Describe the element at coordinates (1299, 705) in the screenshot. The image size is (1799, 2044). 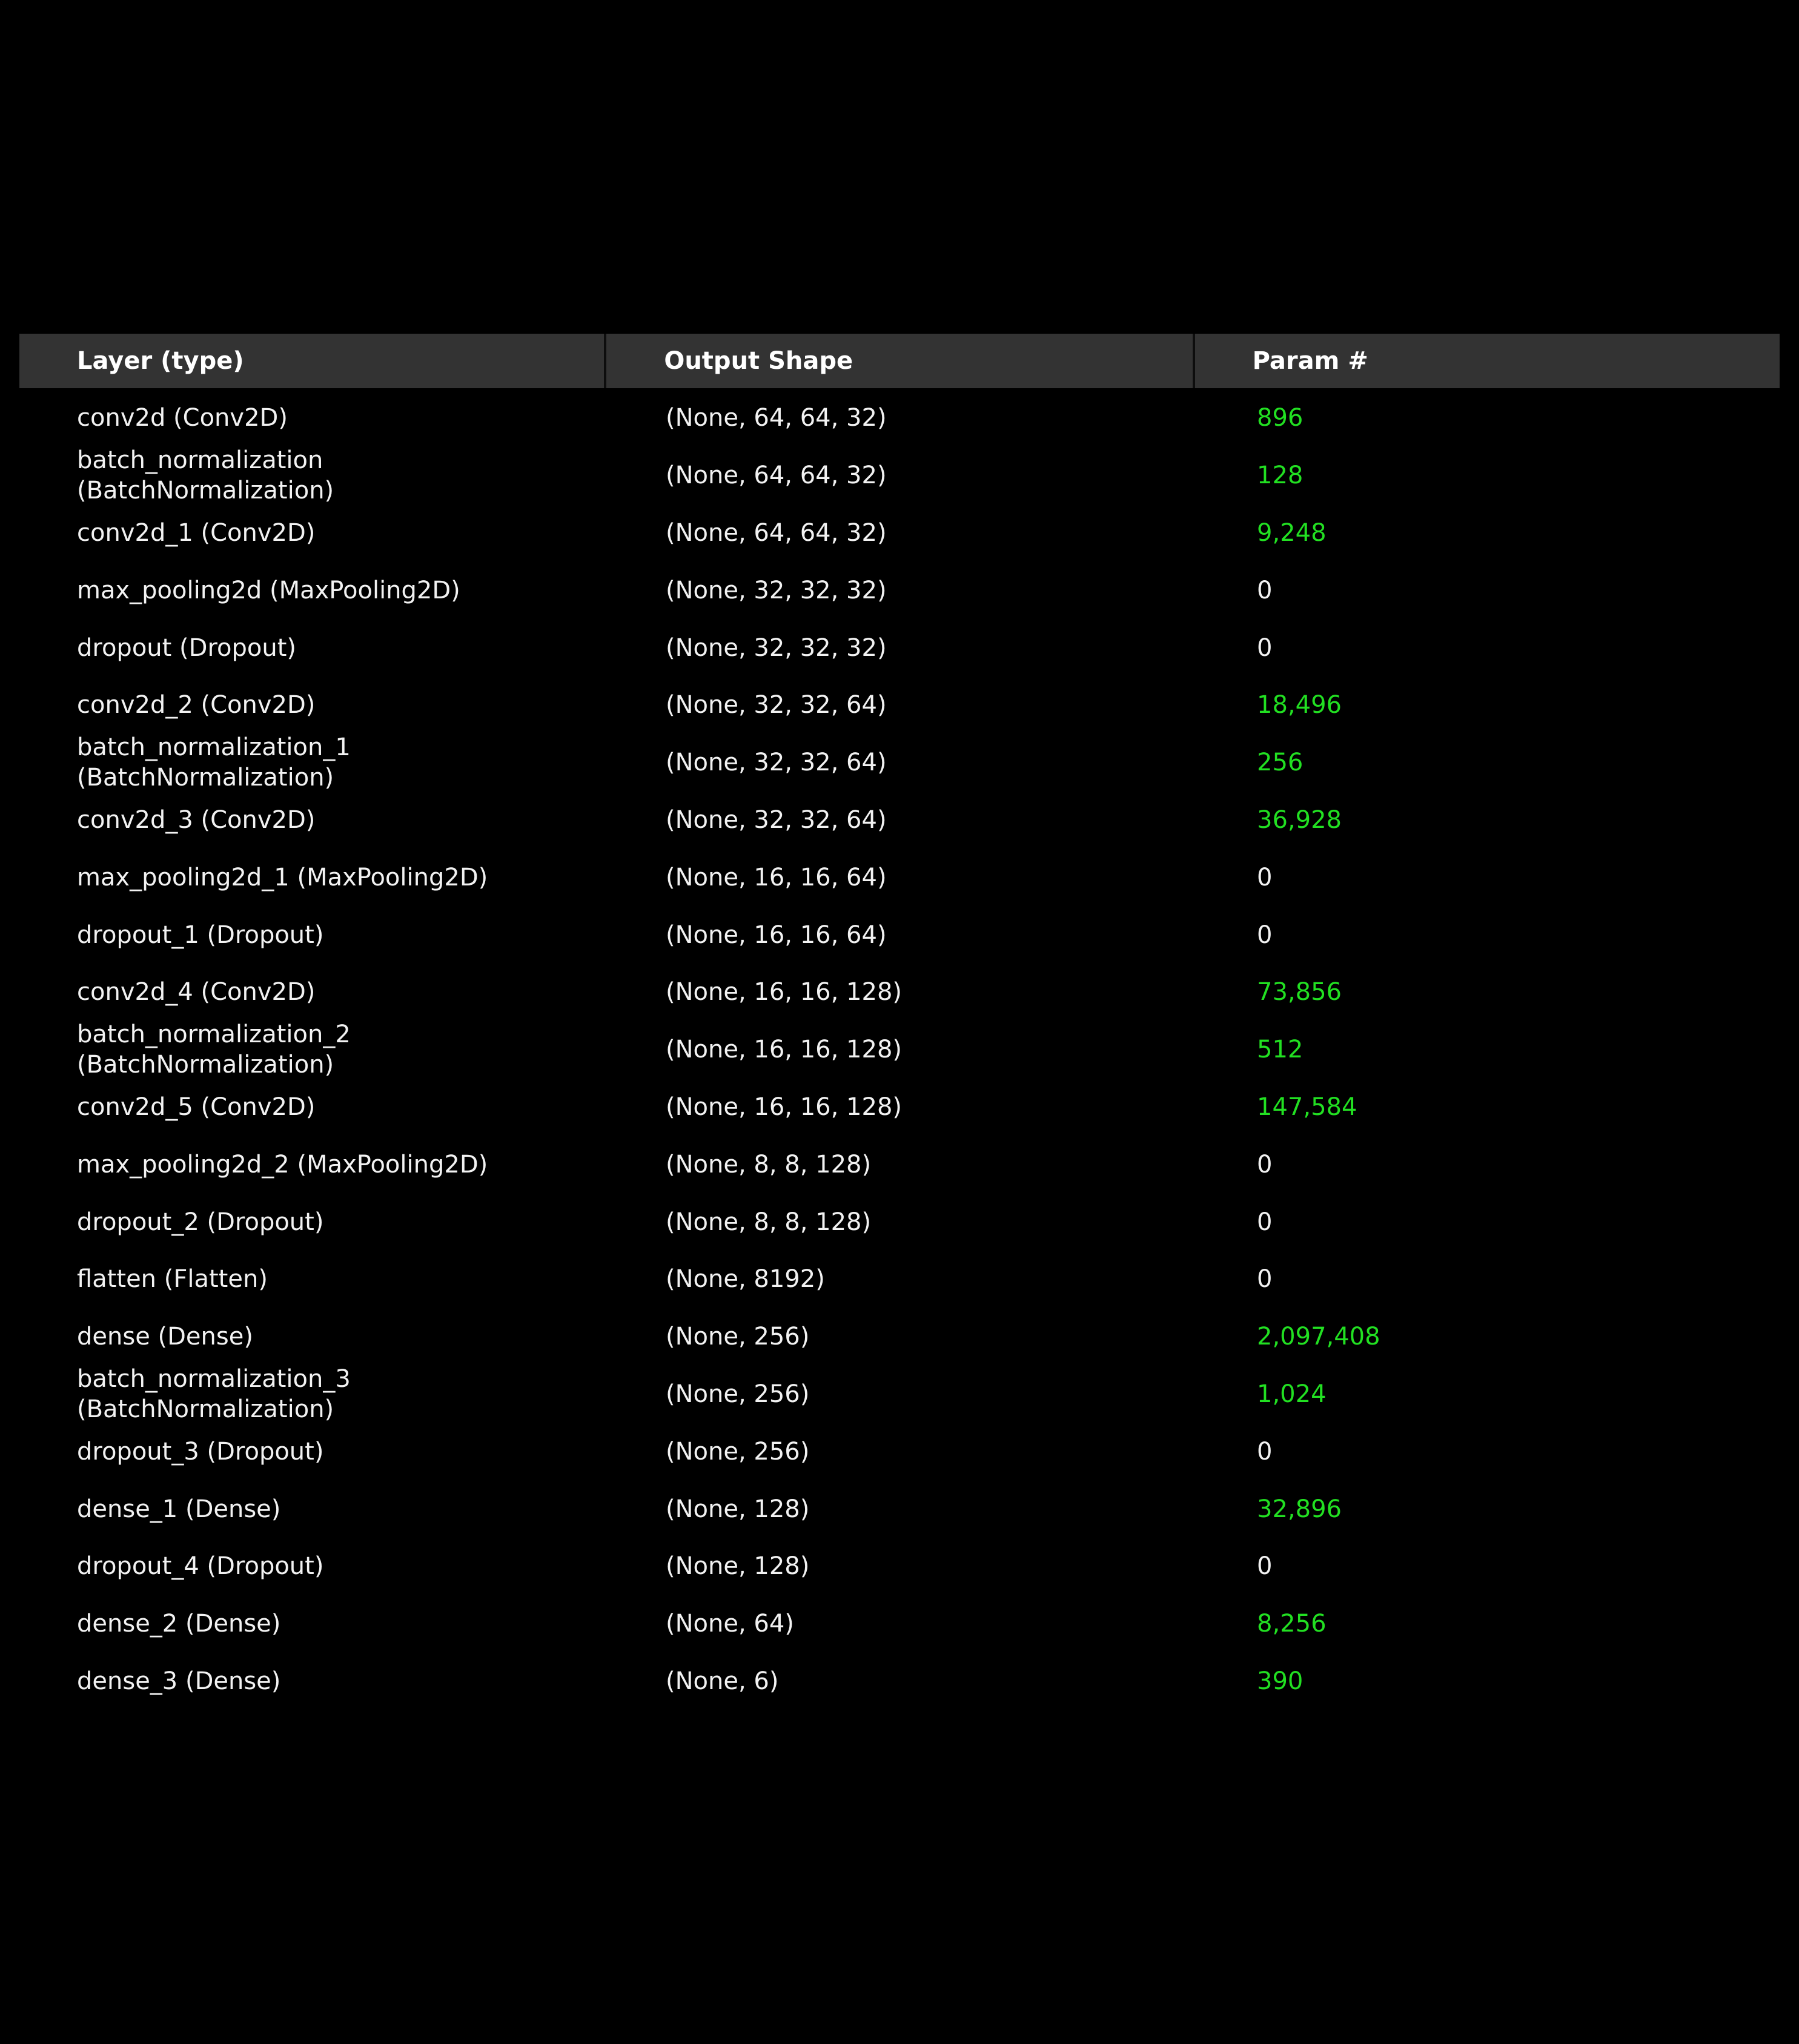
I see `param-count-cell: 18,496` at that location.